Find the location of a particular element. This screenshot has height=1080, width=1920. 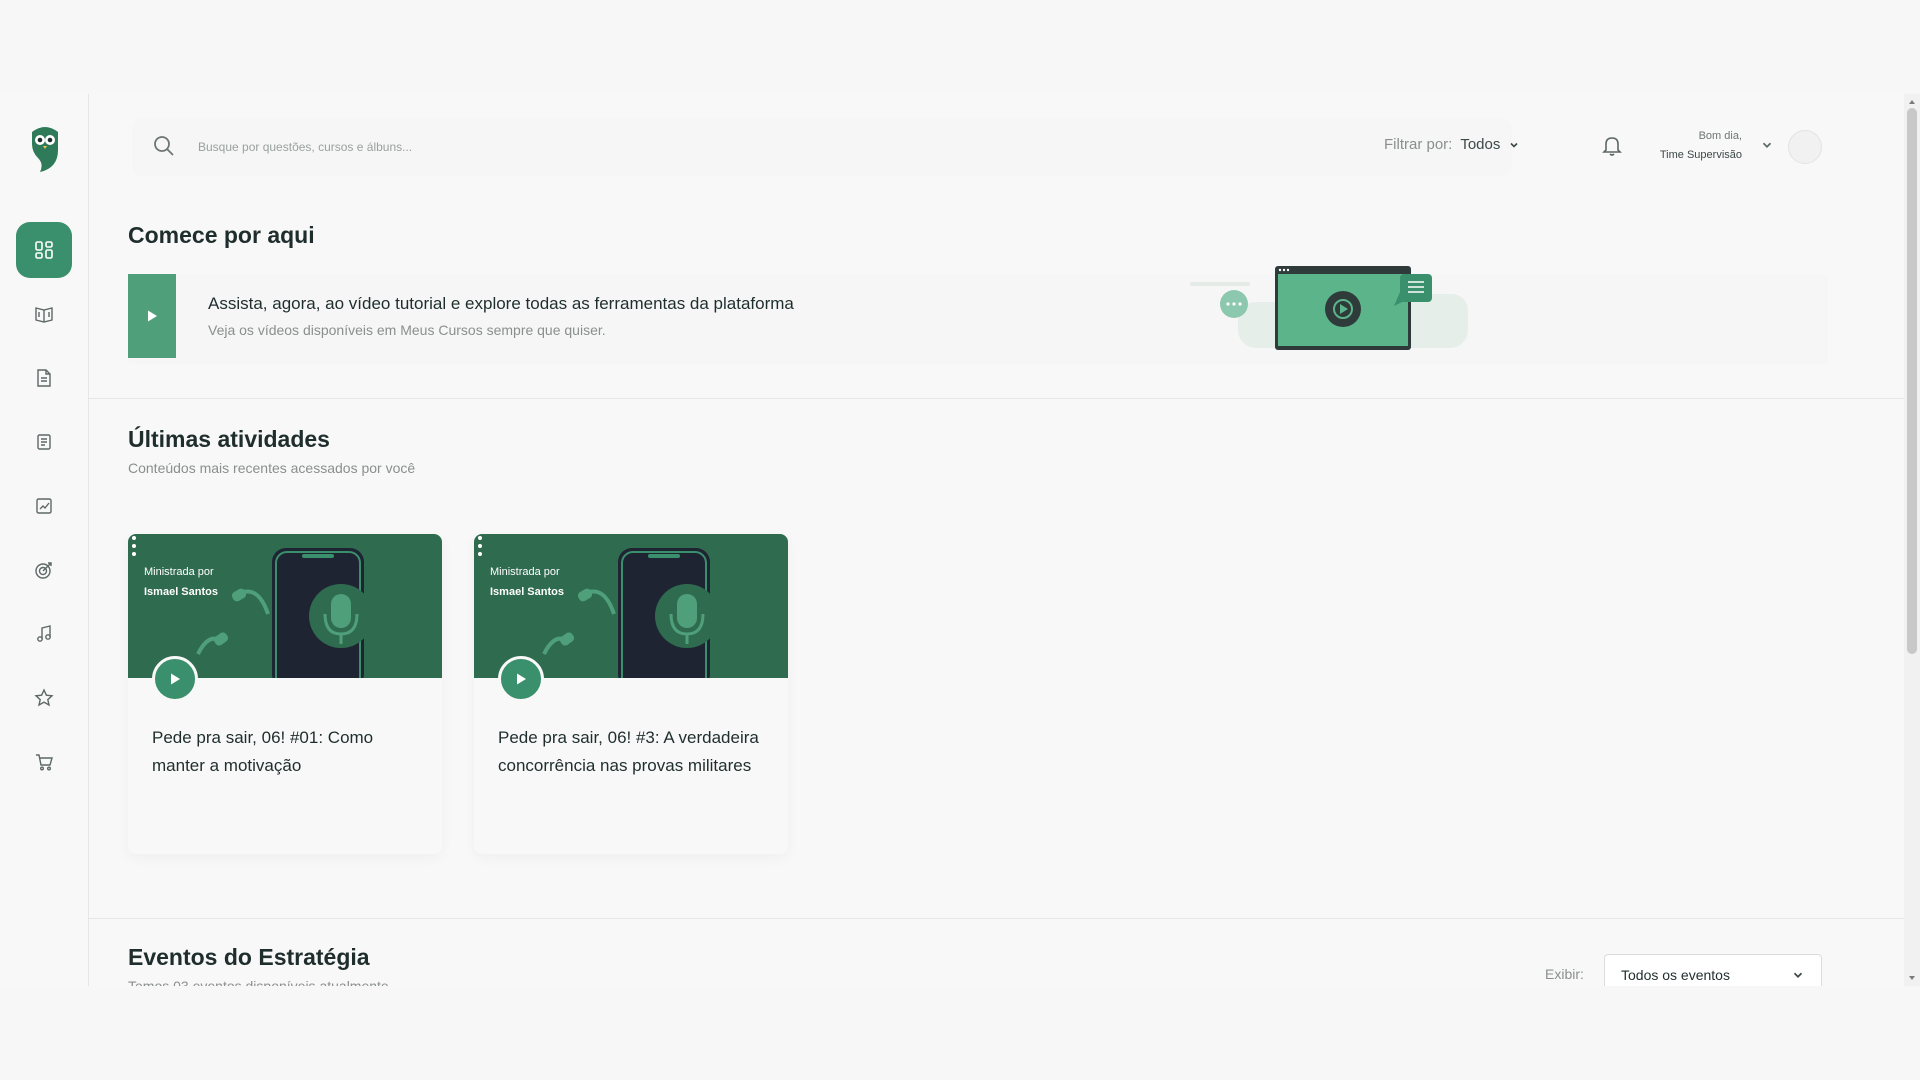

star-icon is located at coordinates (44, 697).